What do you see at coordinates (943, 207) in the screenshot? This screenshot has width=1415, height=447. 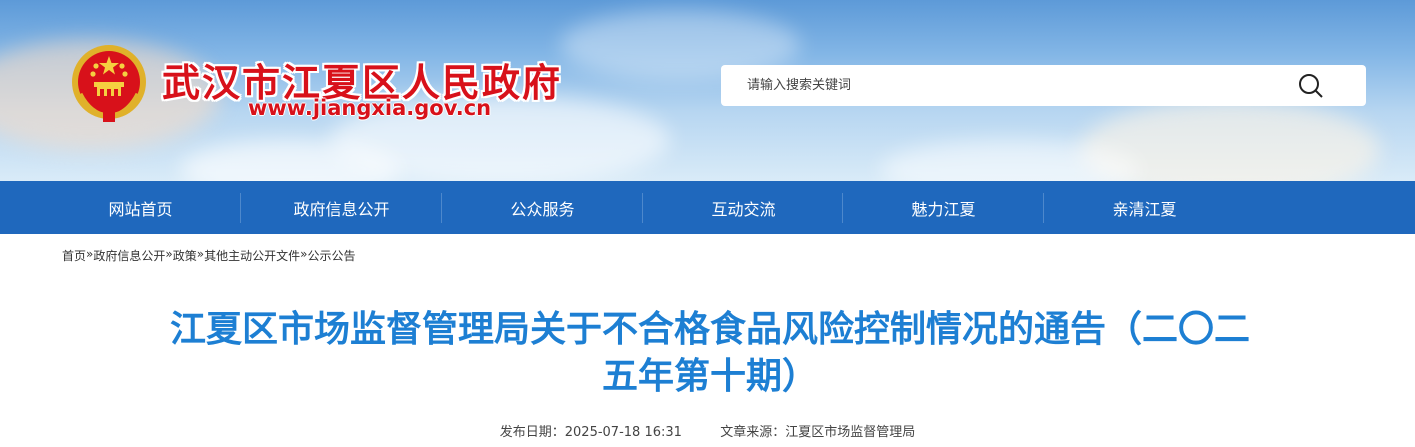 I see `nav-item-charm-jiangxia: 魅力江夏` at bounding box center [943, 207].